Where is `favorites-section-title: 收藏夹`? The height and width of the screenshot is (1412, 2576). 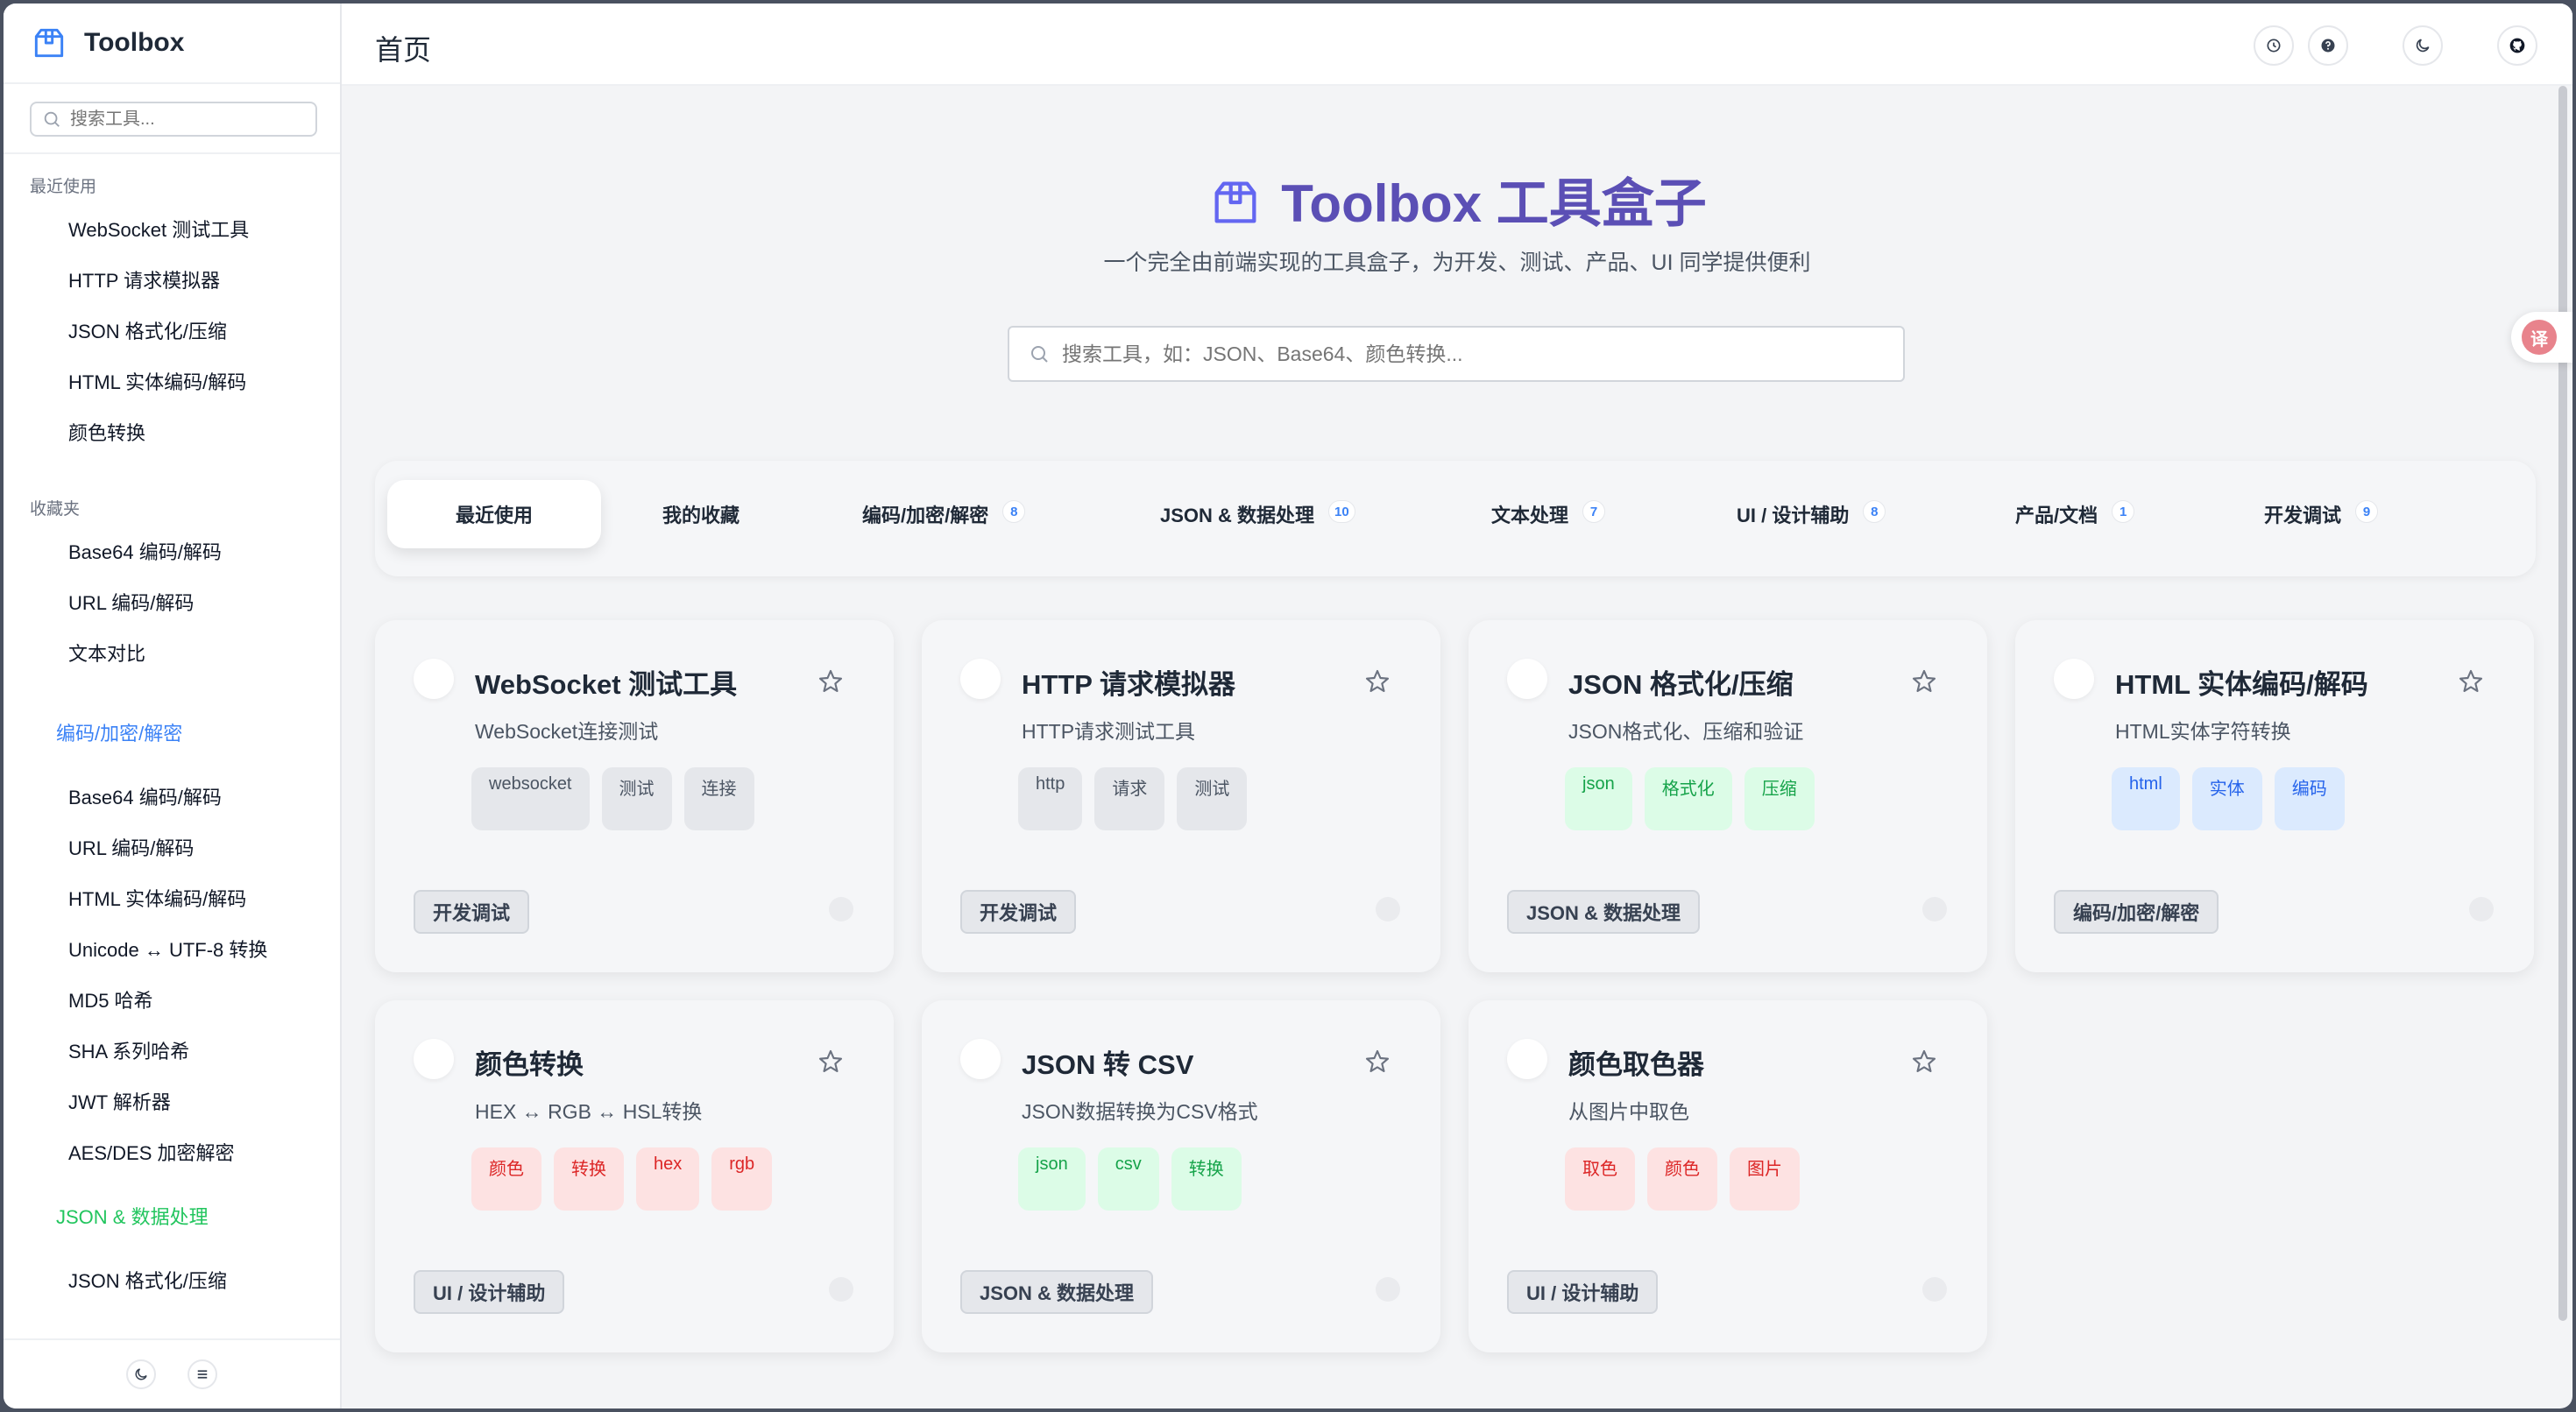 favorites-section-title: 收藏夹 is located at coordinates (55, 510).